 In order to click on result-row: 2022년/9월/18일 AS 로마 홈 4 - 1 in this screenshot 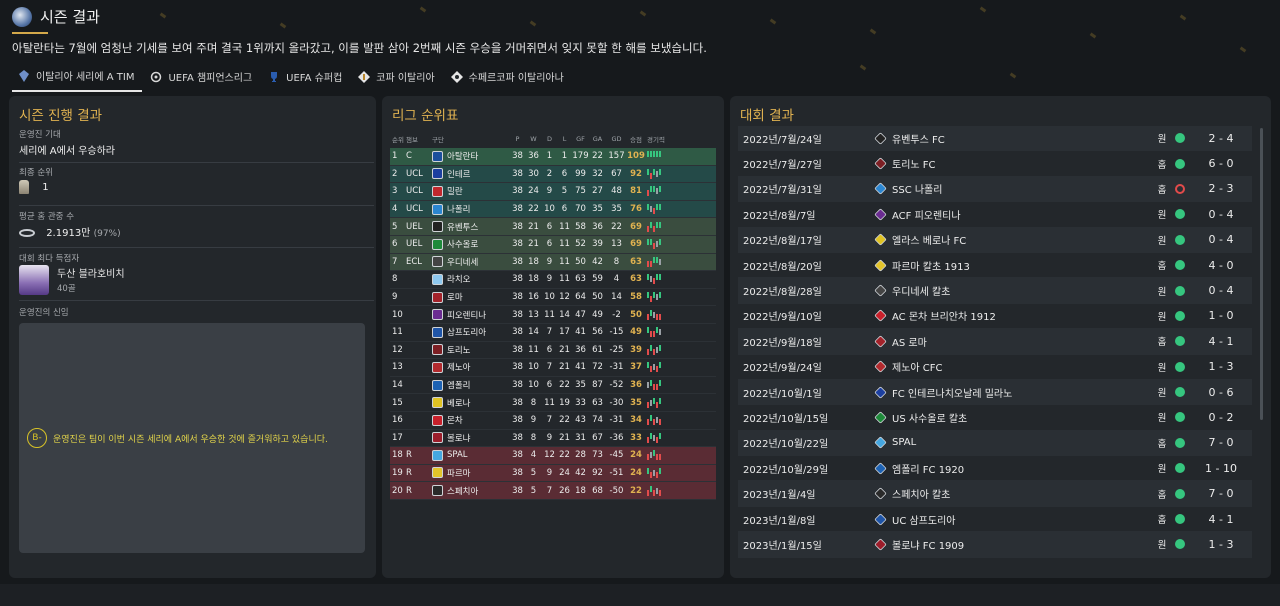, I will do `click(995, 342)`.